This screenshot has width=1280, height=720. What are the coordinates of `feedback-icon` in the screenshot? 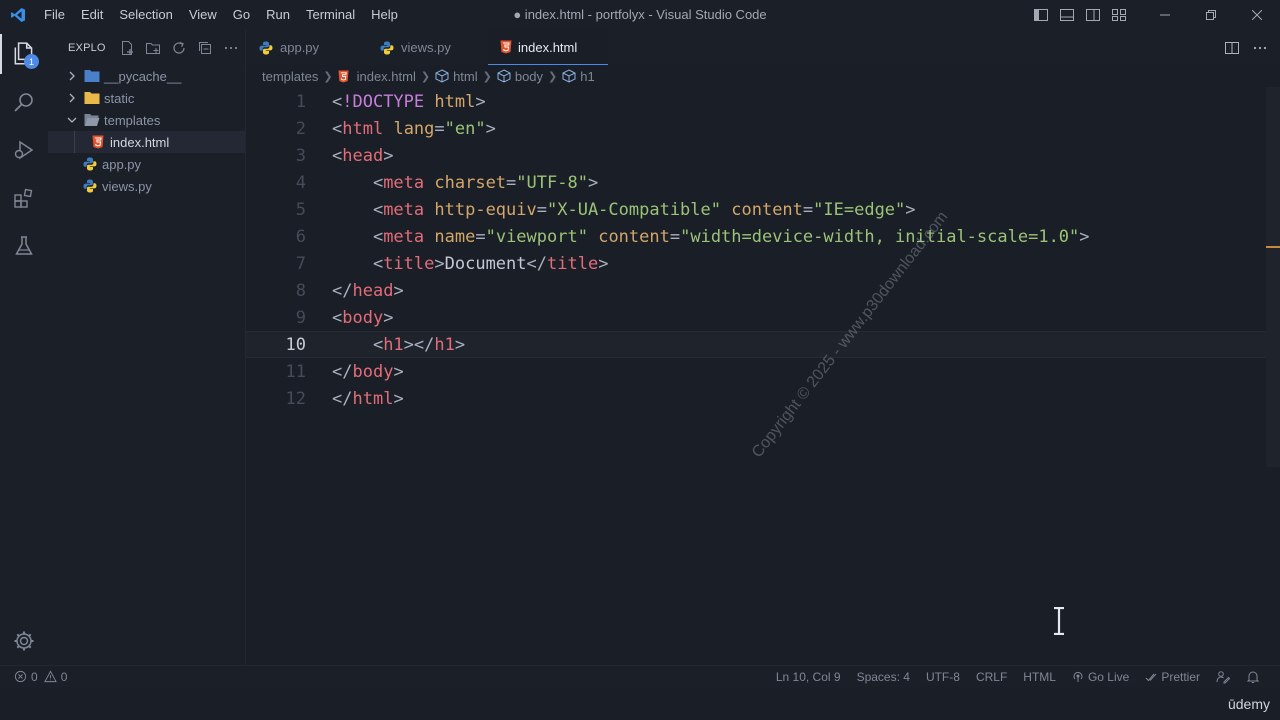 It's located at (1223, 677).